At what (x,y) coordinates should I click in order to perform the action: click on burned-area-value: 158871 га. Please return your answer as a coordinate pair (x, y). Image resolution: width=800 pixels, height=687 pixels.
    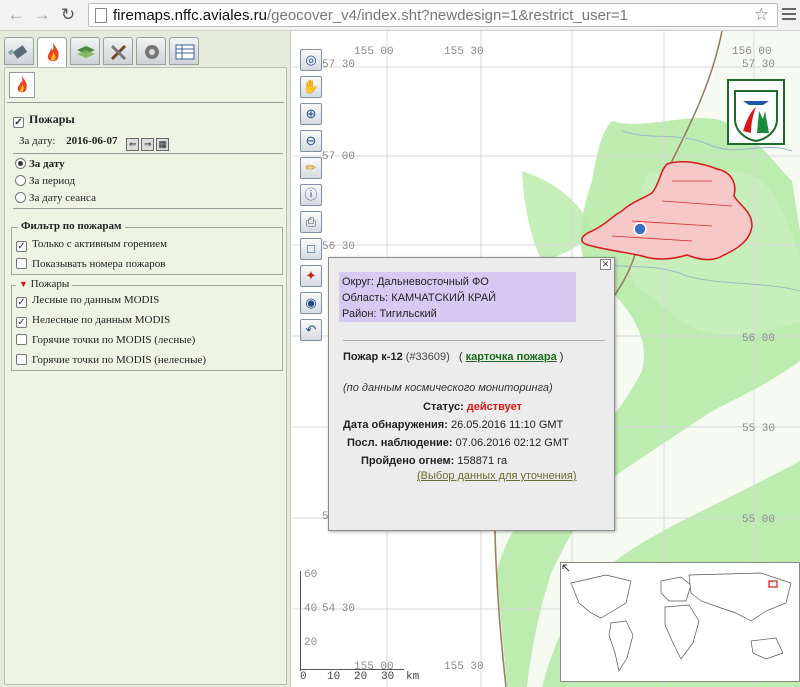
    Looking at the image, I should click on (482, 461).